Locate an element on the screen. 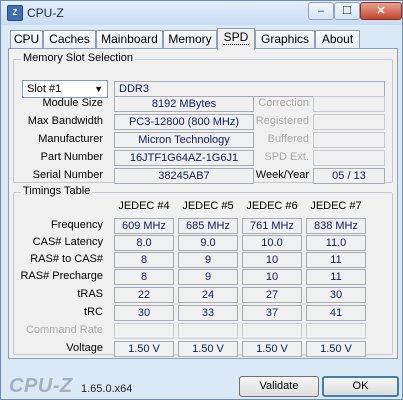 The height and width of the screenshot is (400, 403). timing-value-cell: 761 MHz is located at coordinates (272, 226).